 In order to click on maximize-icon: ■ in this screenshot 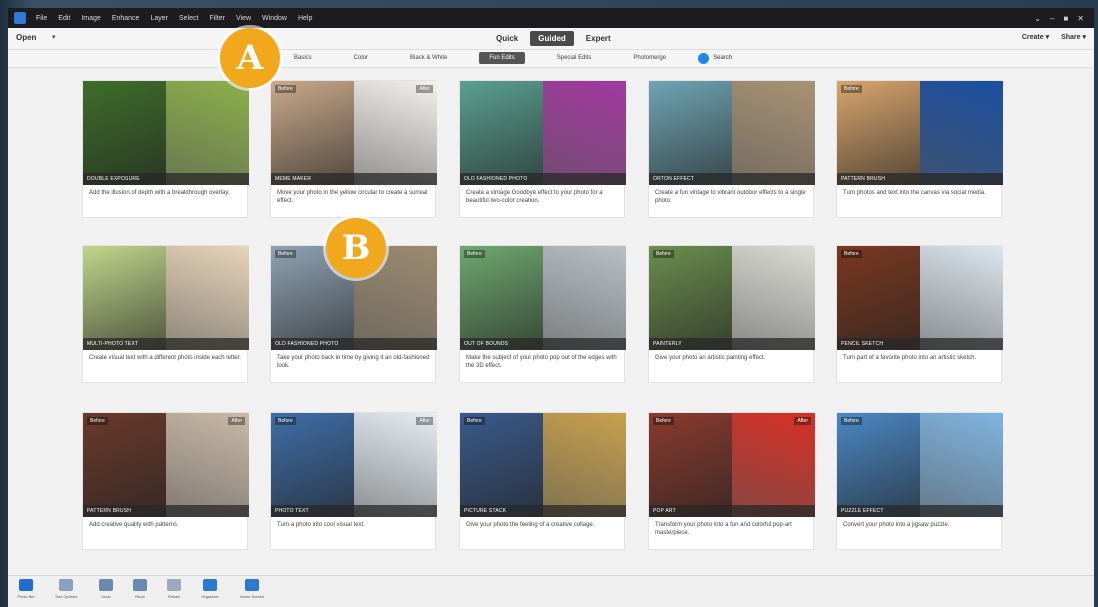, I will do `click(1065, 18)`.